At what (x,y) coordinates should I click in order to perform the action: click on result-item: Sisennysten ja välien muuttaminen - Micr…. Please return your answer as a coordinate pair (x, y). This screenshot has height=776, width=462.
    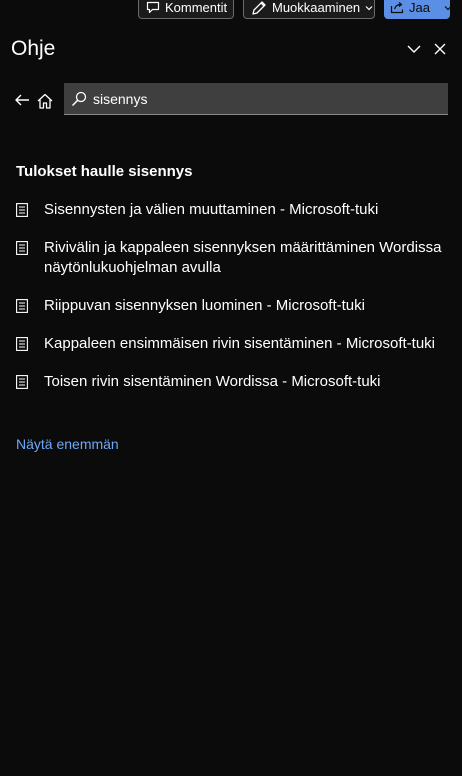
    Looking at the image, I should click on (231, 210).